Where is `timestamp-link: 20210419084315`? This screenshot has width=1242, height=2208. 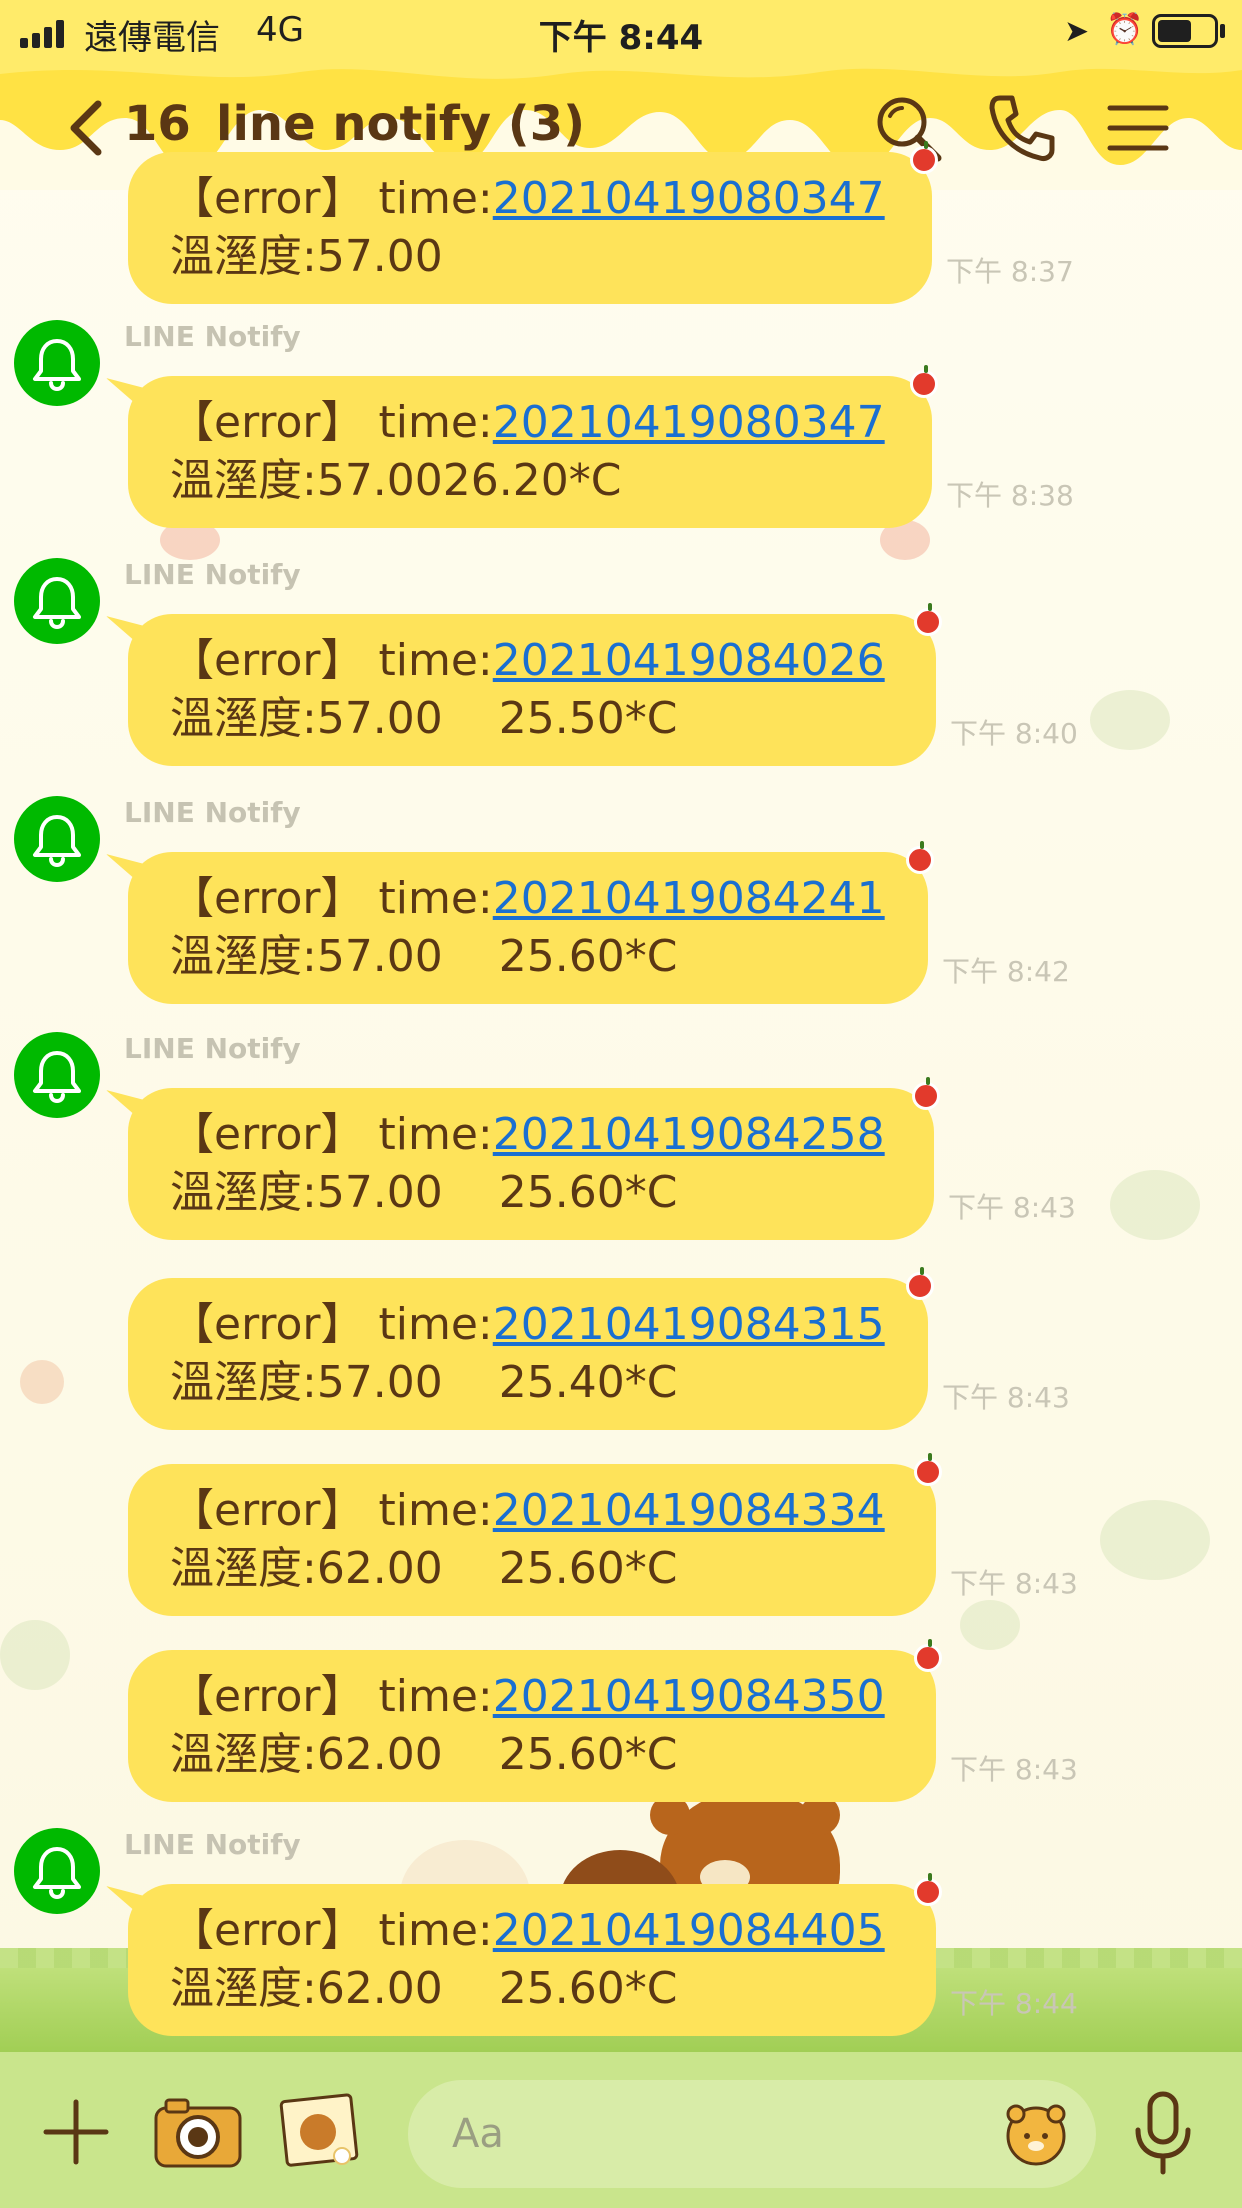
timestamp-link: 20210419084315 is located at coordinates (689, 1324).